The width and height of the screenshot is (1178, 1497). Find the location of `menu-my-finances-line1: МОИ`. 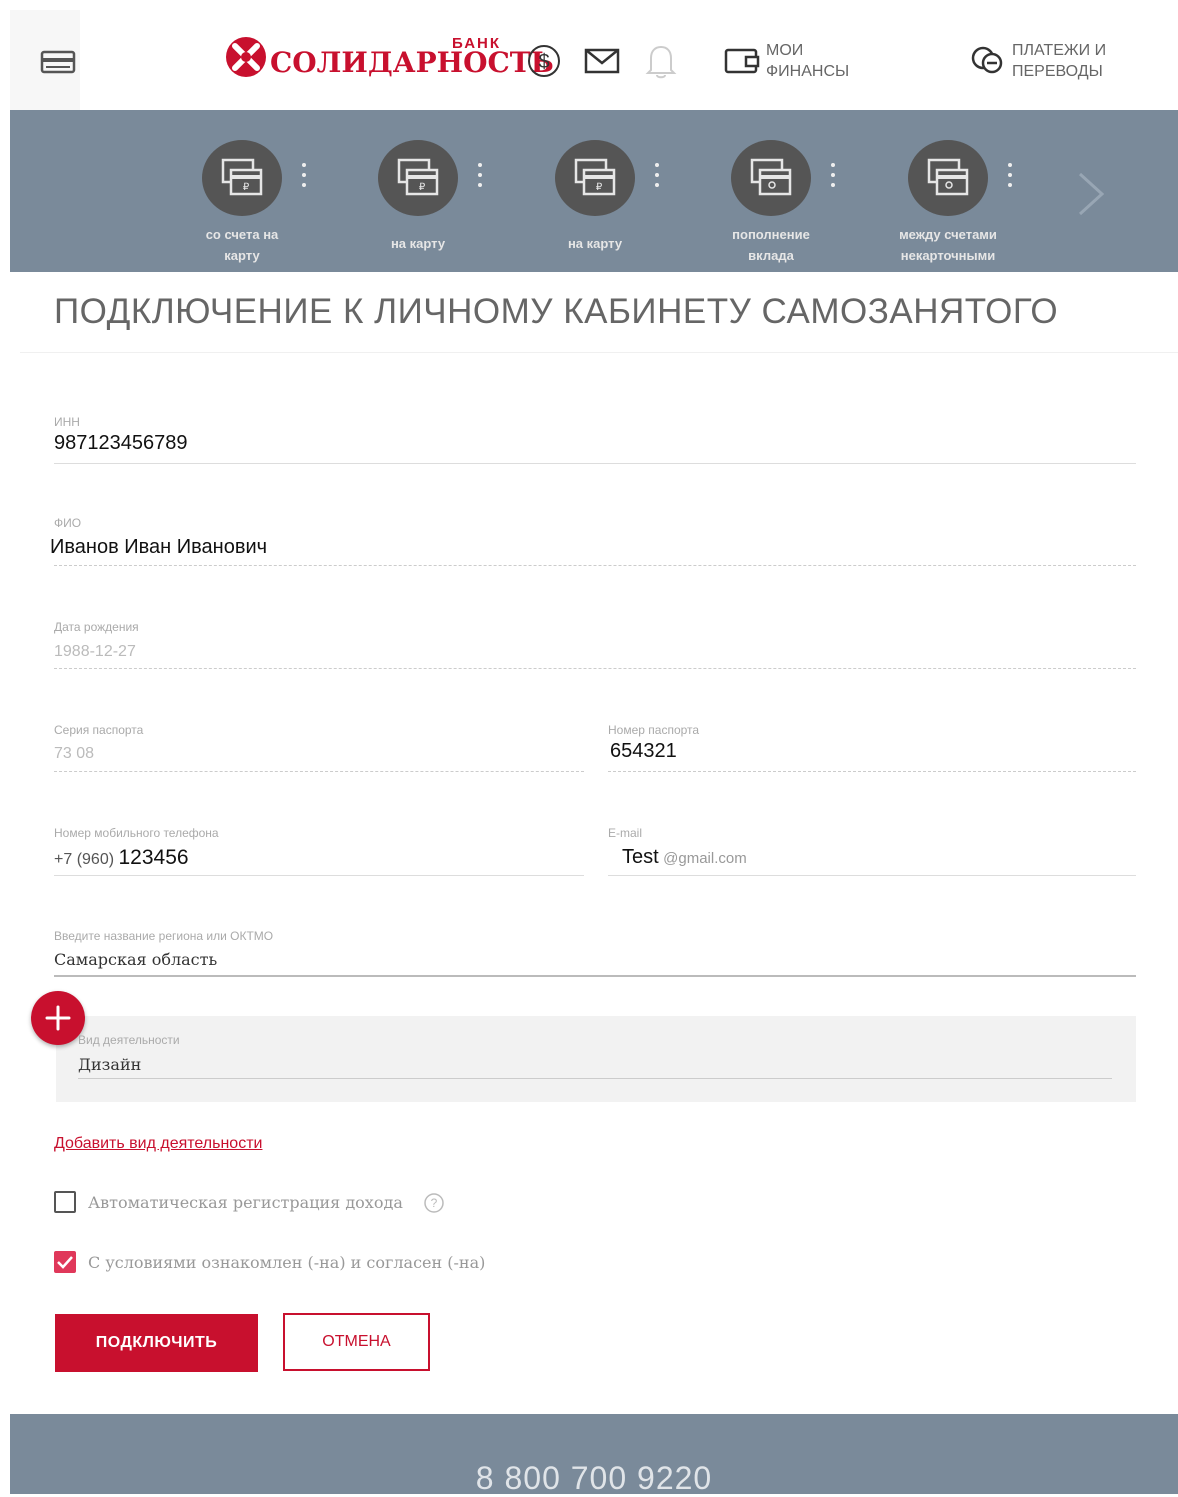

menu-my-finances-line1: МОИ is located at coordinates (785, 50).